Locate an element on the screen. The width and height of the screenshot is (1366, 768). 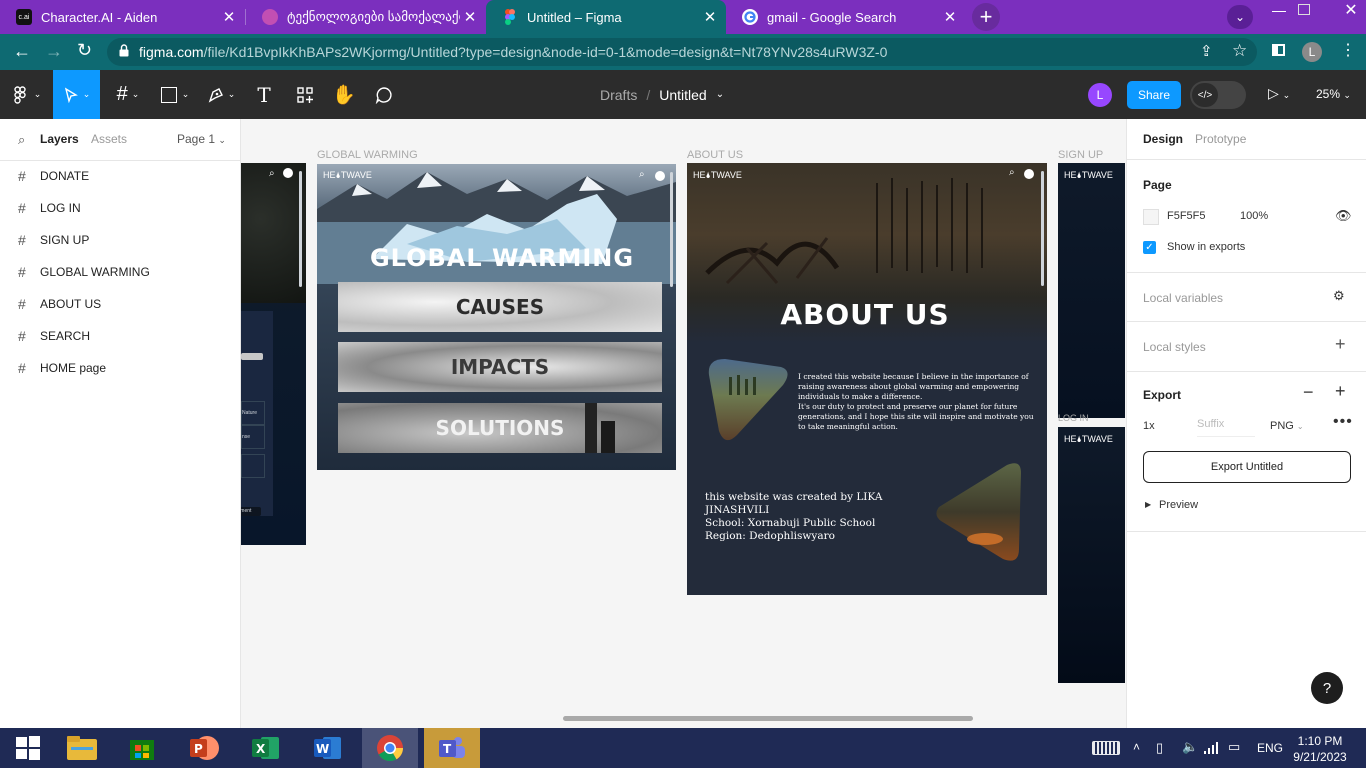
new-tab-button: + is located at coordinates (986, 17).